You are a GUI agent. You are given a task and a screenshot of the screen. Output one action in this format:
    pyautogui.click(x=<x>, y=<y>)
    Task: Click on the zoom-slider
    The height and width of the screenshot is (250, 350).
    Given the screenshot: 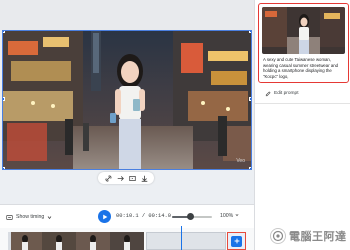 What is the action you would take?
    pyautogui.click(x=192, y=216)
    